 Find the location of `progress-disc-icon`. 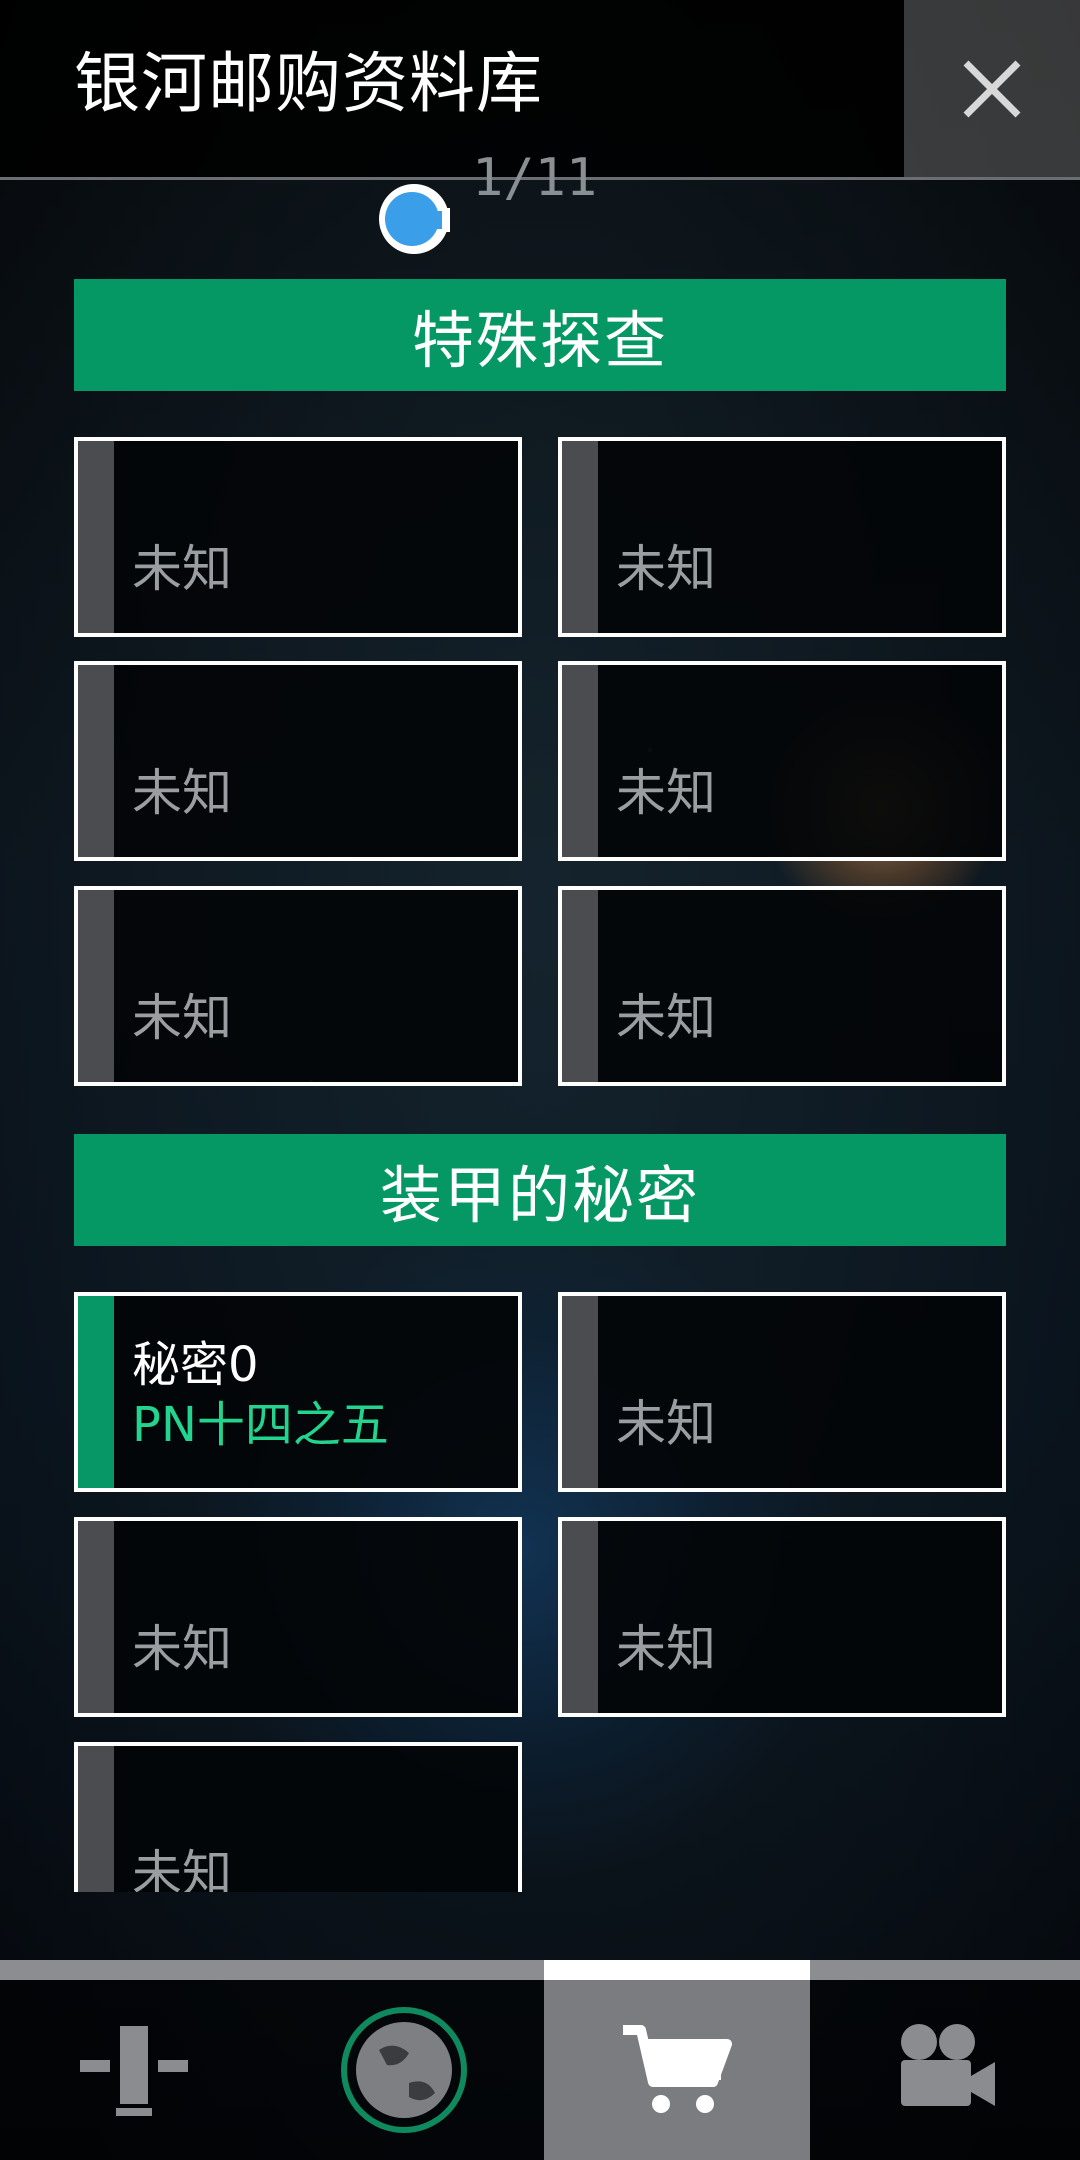

progress-disc-icon is located at coordinates (414, 219).